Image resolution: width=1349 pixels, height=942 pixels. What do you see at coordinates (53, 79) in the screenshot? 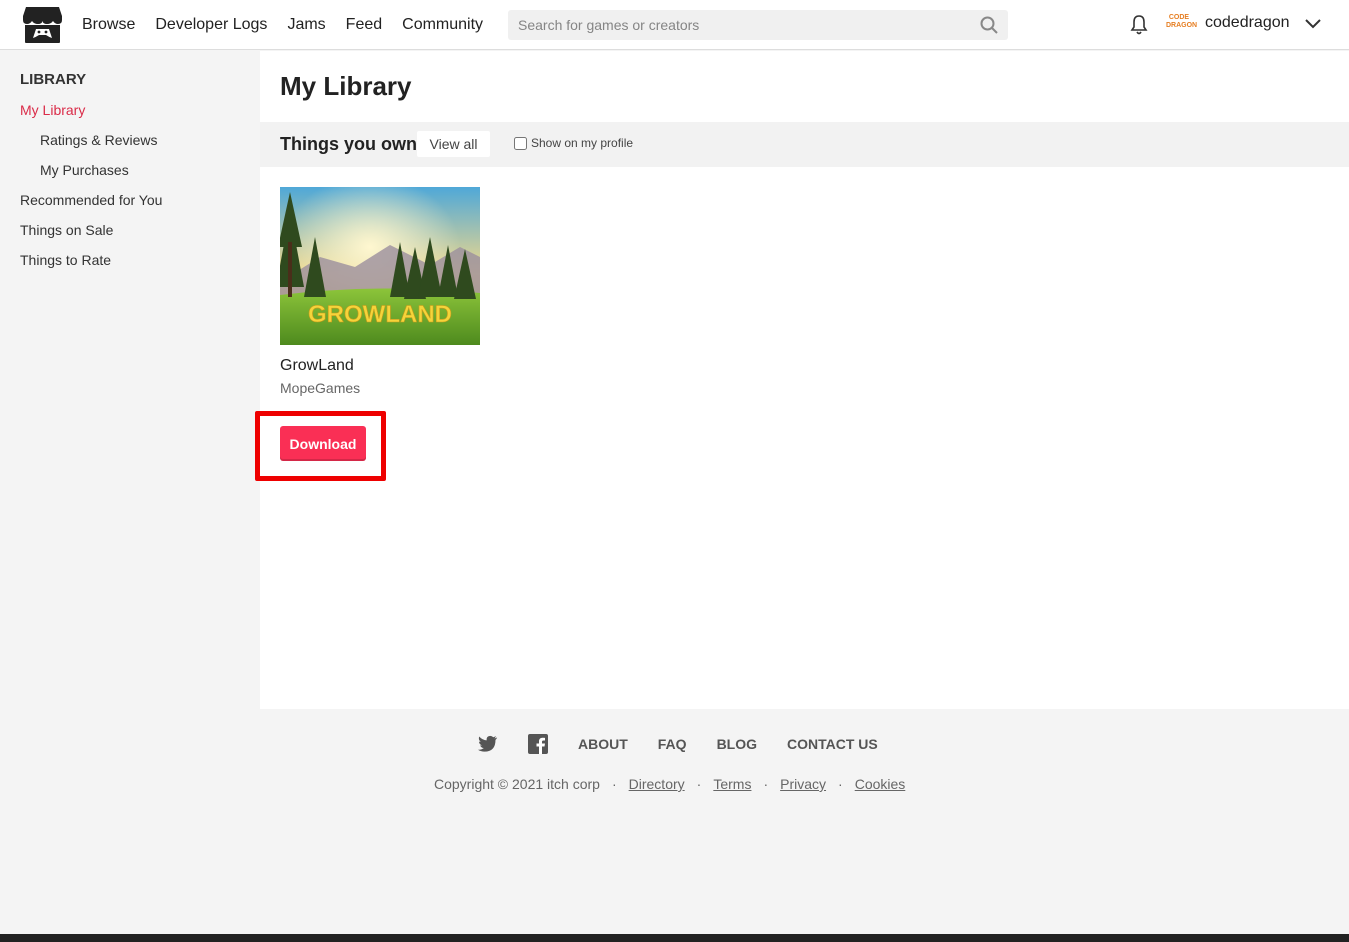
I see `sidebar-heading: LIBRARY` at bounding box center [53, 79].